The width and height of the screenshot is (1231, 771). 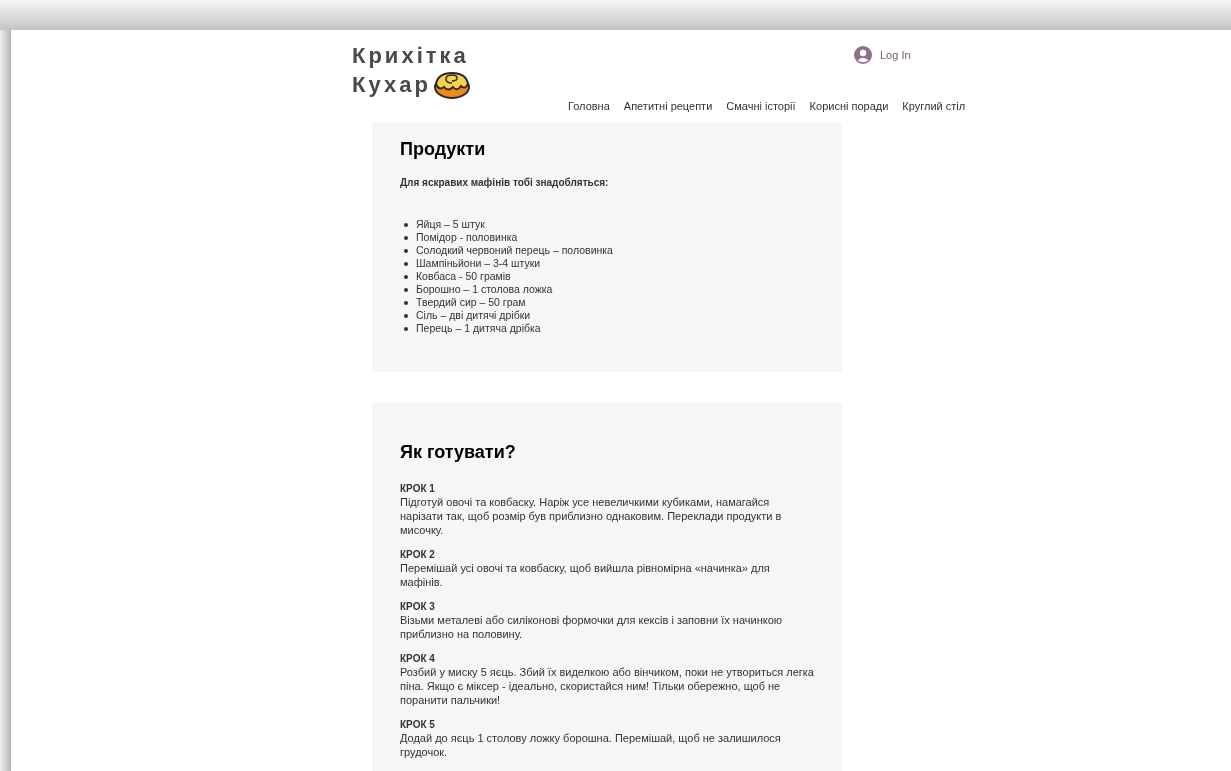 What do you see at coordinates (450, 224) in the screenshot?
I see `ingredient-text: Яйця – 5 штук` at bounding box center [450, 224].